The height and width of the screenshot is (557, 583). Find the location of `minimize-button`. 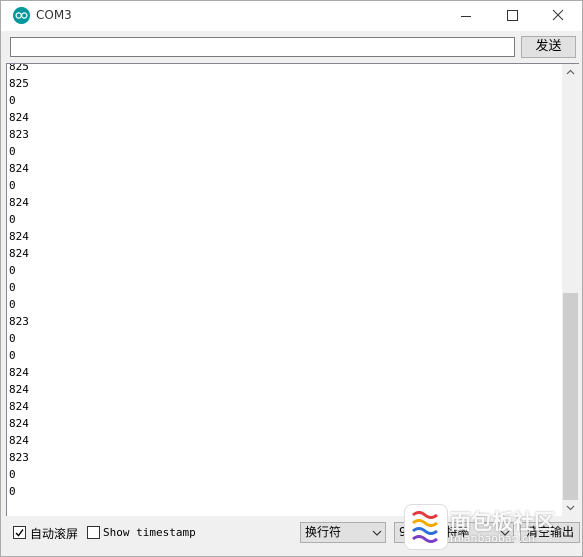

minimize-button is located at coordinates (466, 16).